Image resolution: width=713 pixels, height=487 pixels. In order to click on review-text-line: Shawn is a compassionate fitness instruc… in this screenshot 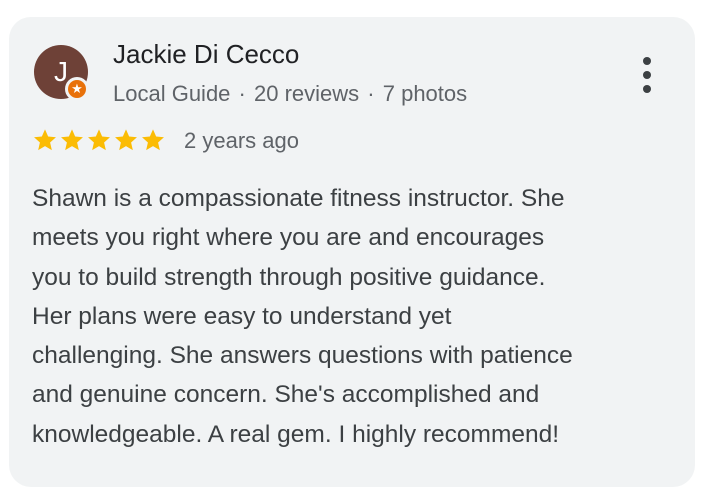, I will do `click(298, 198)`.